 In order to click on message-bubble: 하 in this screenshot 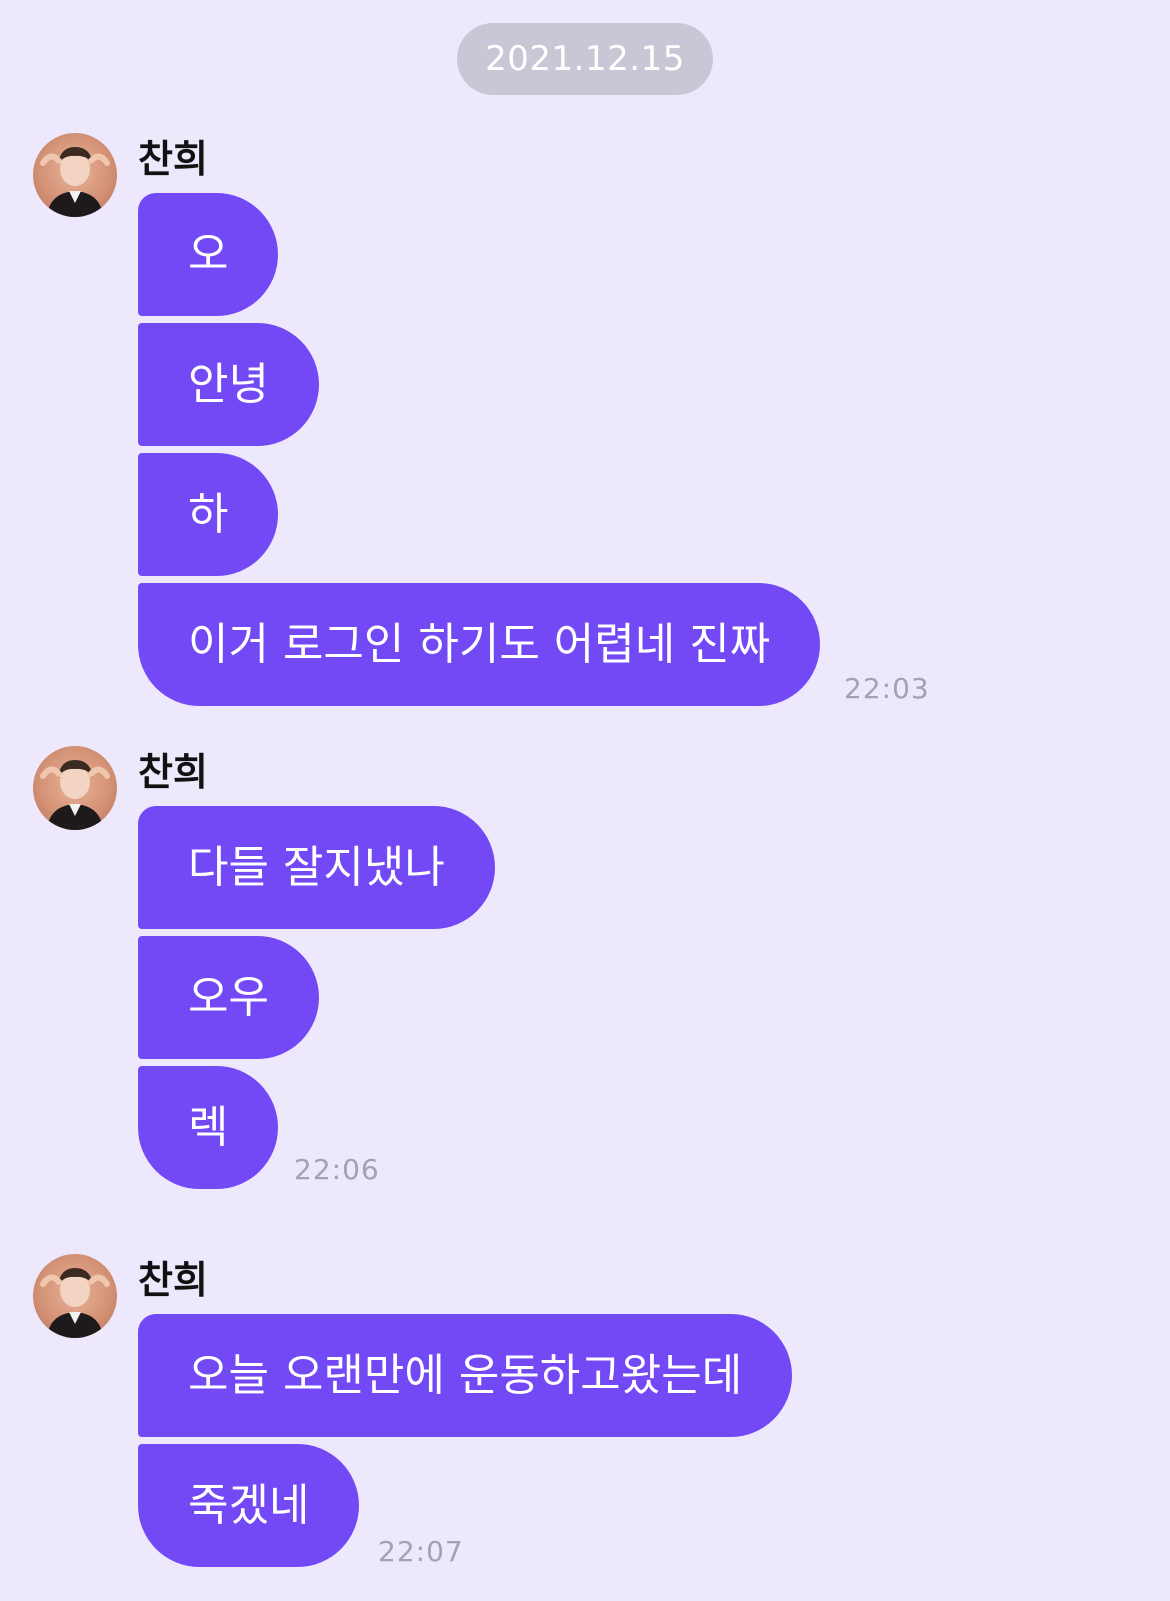, I will do `click(208, 514)`.